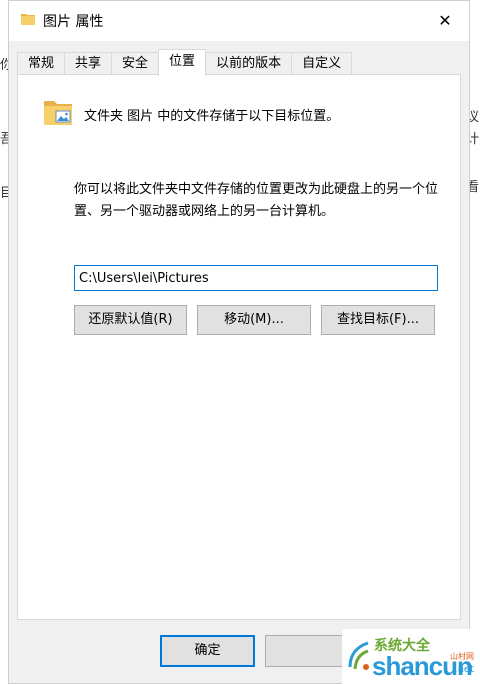 This screenshot has width=480, height=685. I want to click on tab-strip: 常规 共享 安全 位置 以前的版本 自定义, so click(185, 62).